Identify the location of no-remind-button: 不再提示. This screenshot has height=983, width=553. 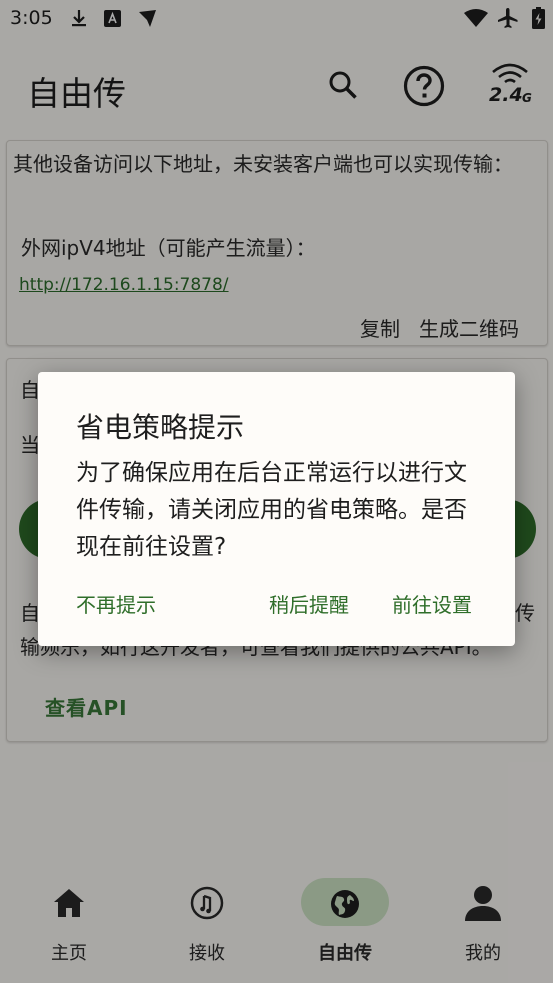
(116, 603).